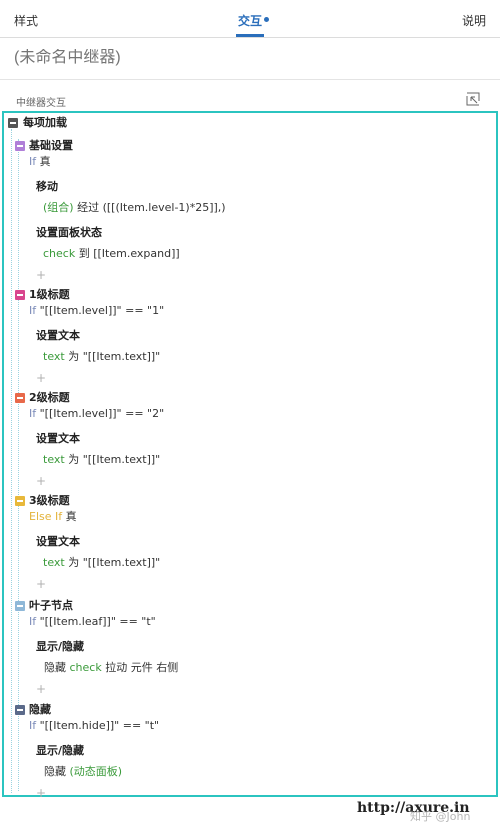 Image resolution: width=500 pixels, height=835 pixels. Describe the element at coordinates (474, 20) in the screenshot. I see `tab-notes: 说明` at that location.